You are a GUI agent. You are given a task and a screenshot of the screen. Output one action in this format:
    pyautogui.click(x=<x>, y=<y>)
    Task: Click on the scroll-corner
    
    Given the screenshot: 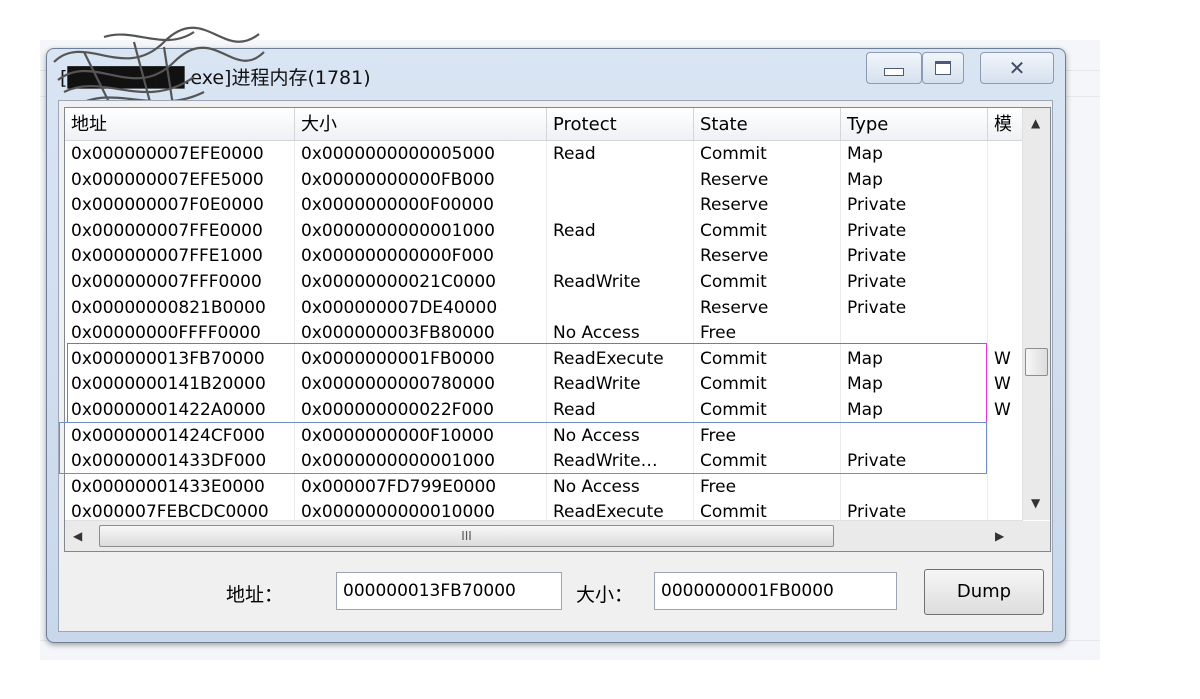 What is the action you would take?
    pyautogui.click(x=1036, y=536)
    